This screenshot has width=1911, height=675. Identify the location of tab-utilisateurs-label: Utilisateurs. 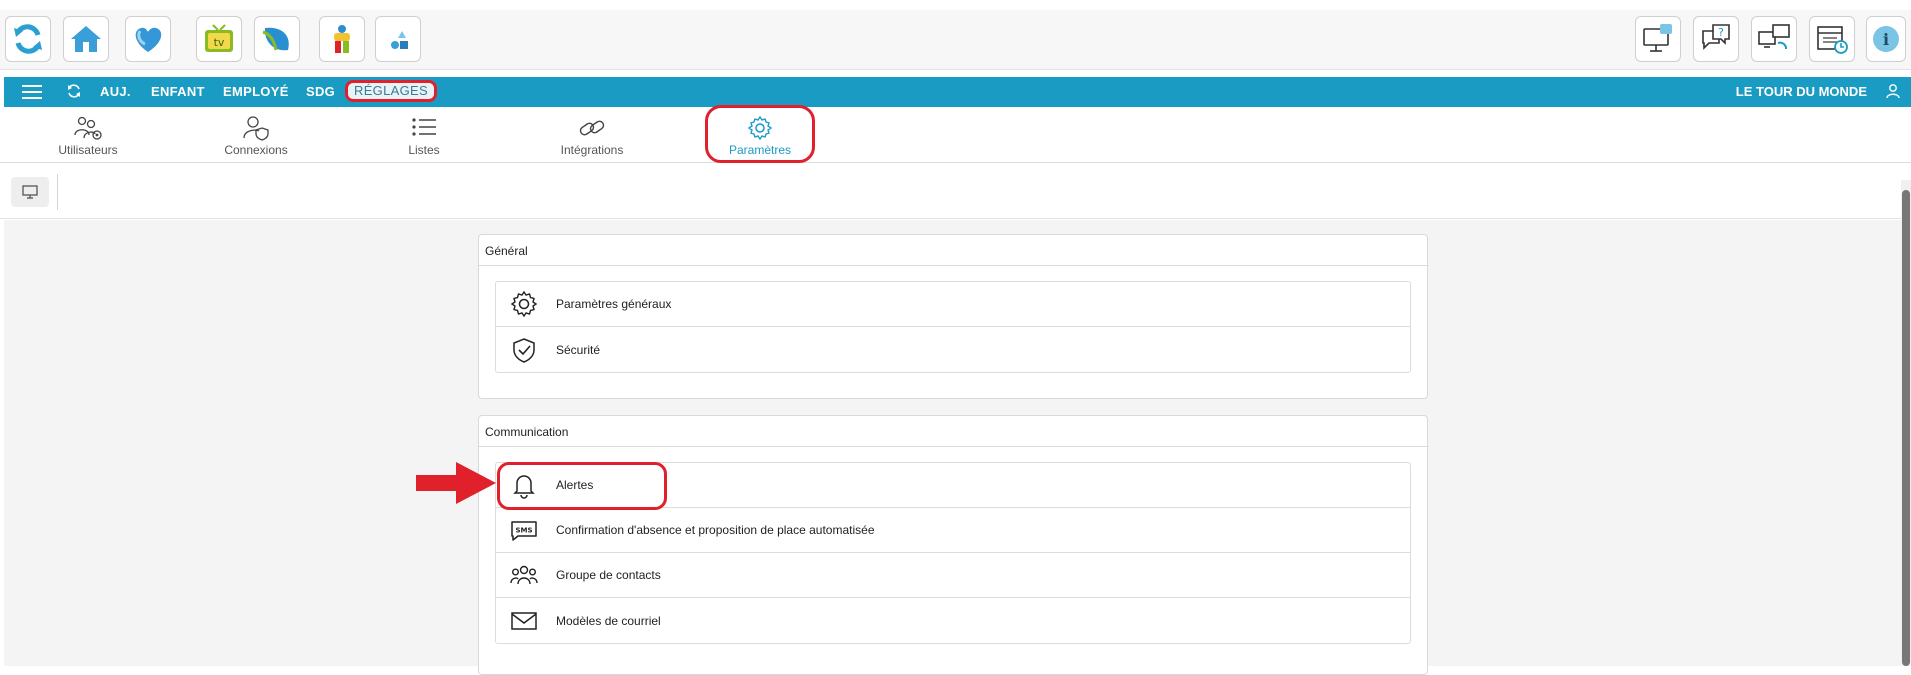
(88, 150).